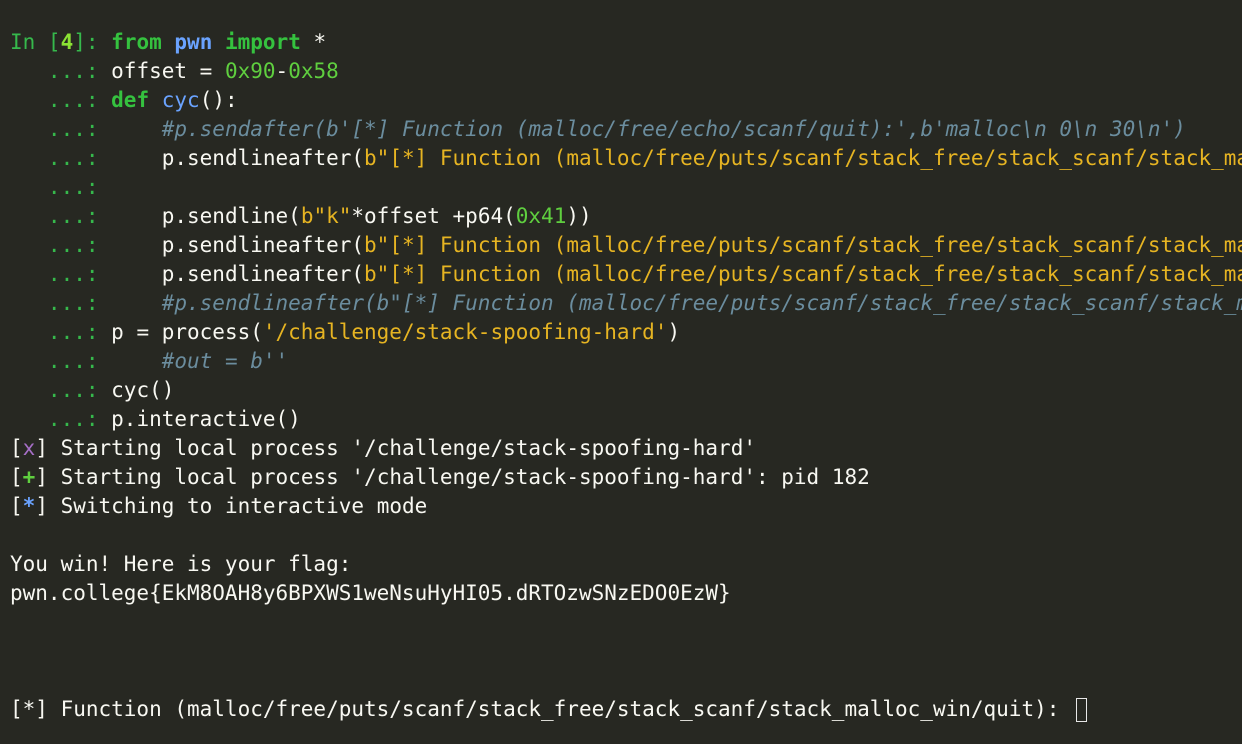 This screenshot has width=1242, height=744. I want to click on call-expression: p.sendline(, so click(231, 216).